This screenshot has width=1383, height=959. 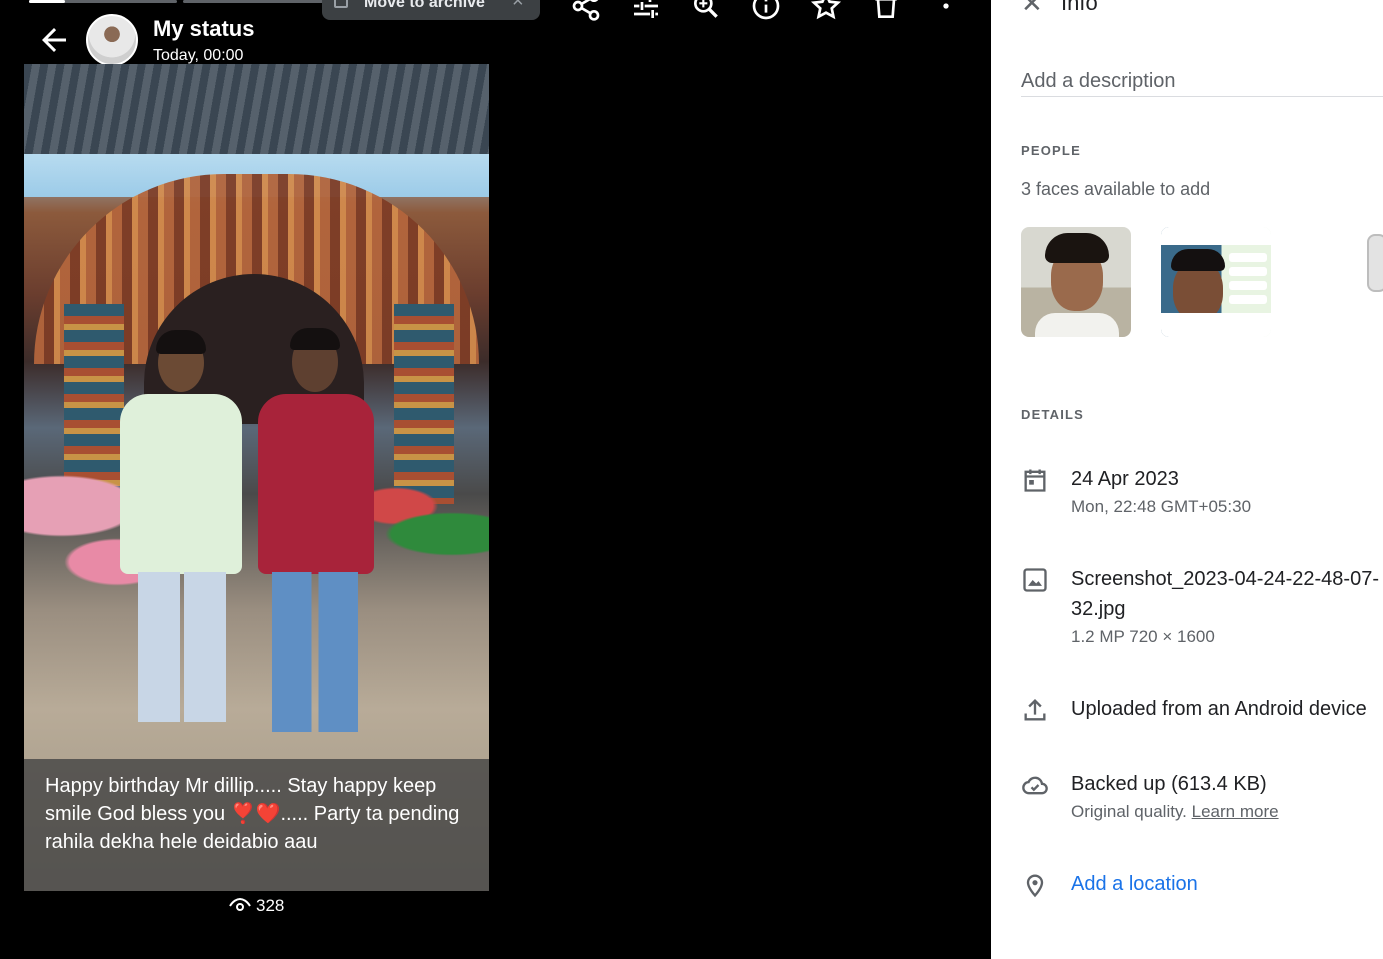 What do you see at coordinates (1202, 81) in the screenshot?
I see `description-input` at bounding box center [1202, 81].